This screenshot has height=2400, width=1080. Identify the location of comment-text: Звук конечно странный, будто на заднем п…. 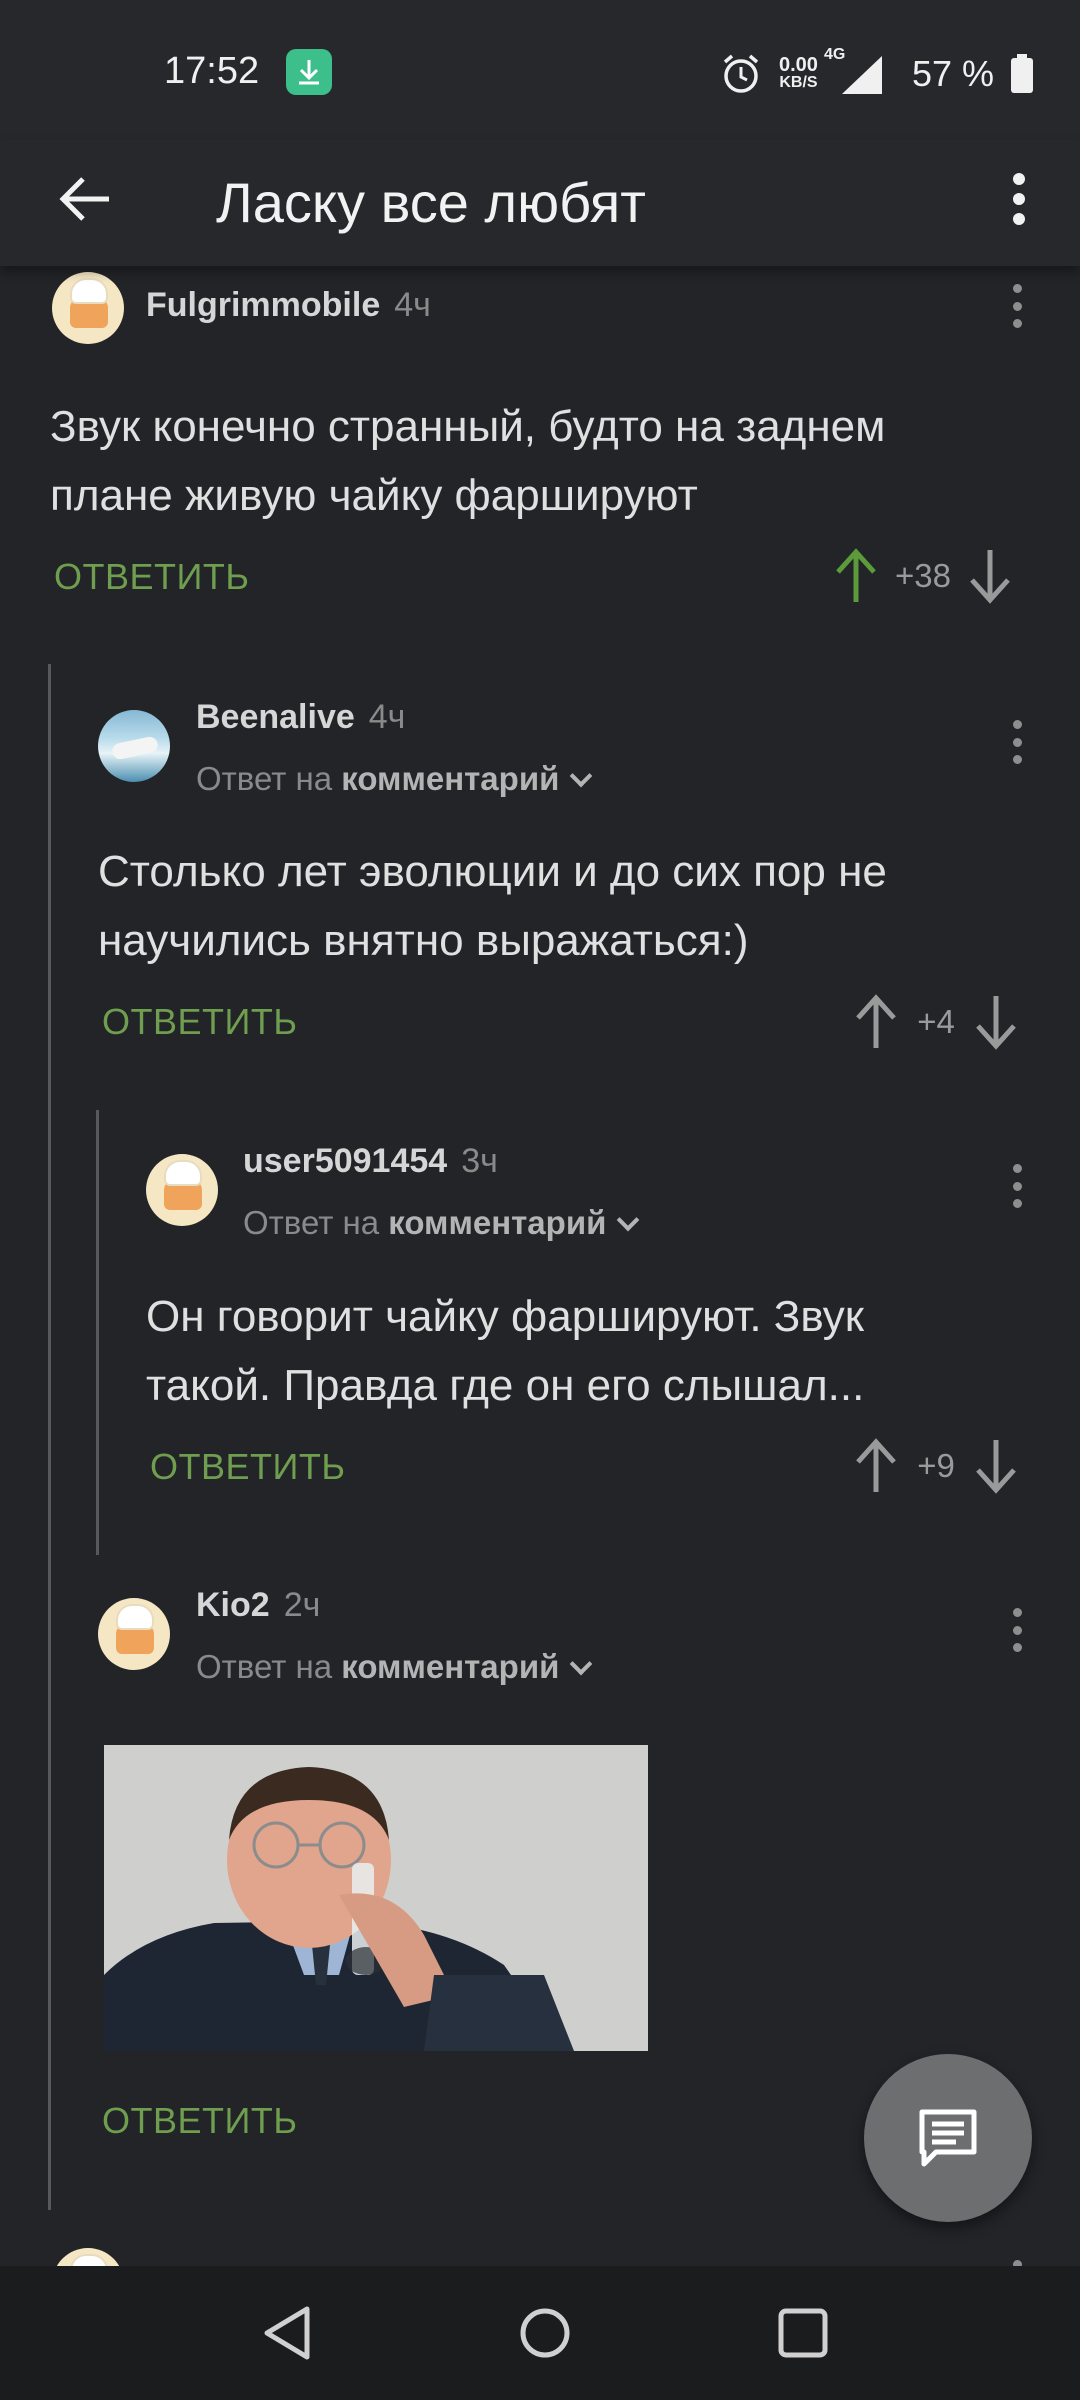
(468, 461).